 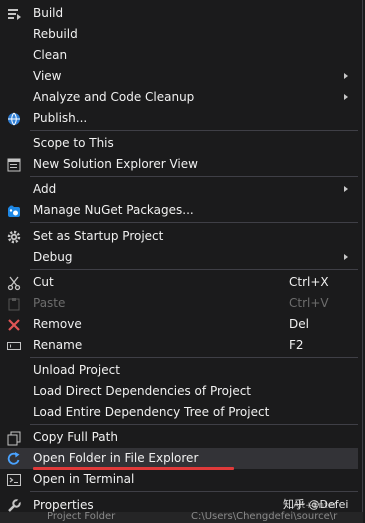 What do you see at coordinates (14, 480) in the screenshot?
I see `terminal-icon` at bounding box center [14, 480].